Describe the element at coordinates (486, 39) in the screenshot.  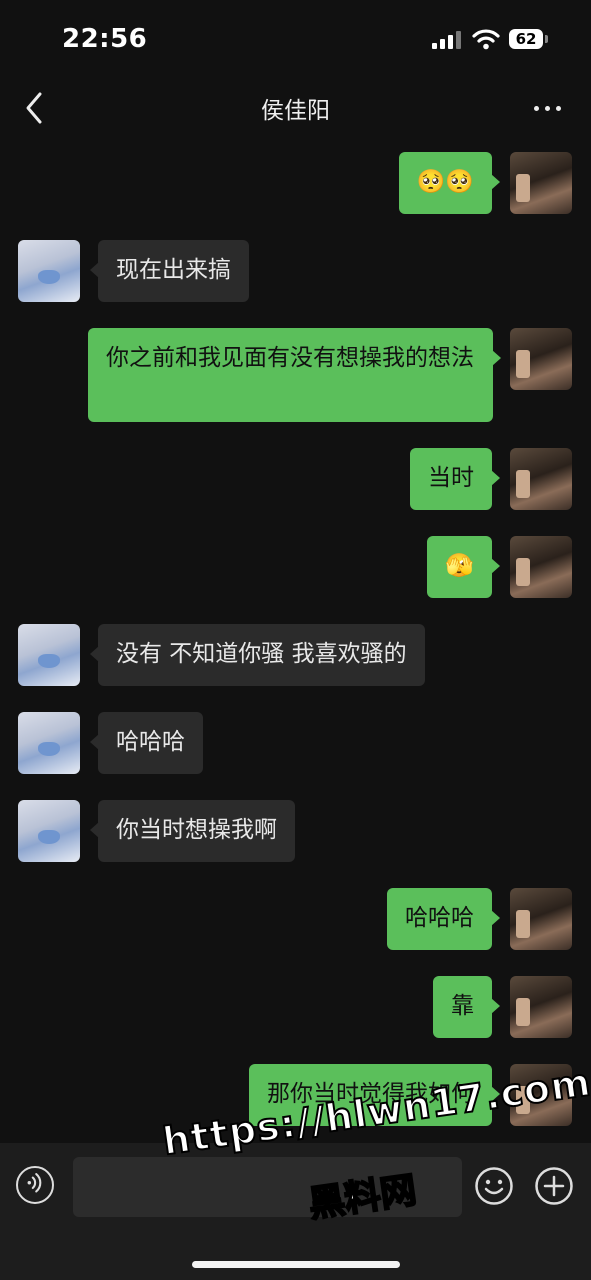
I see `wifi-icon` at that location.